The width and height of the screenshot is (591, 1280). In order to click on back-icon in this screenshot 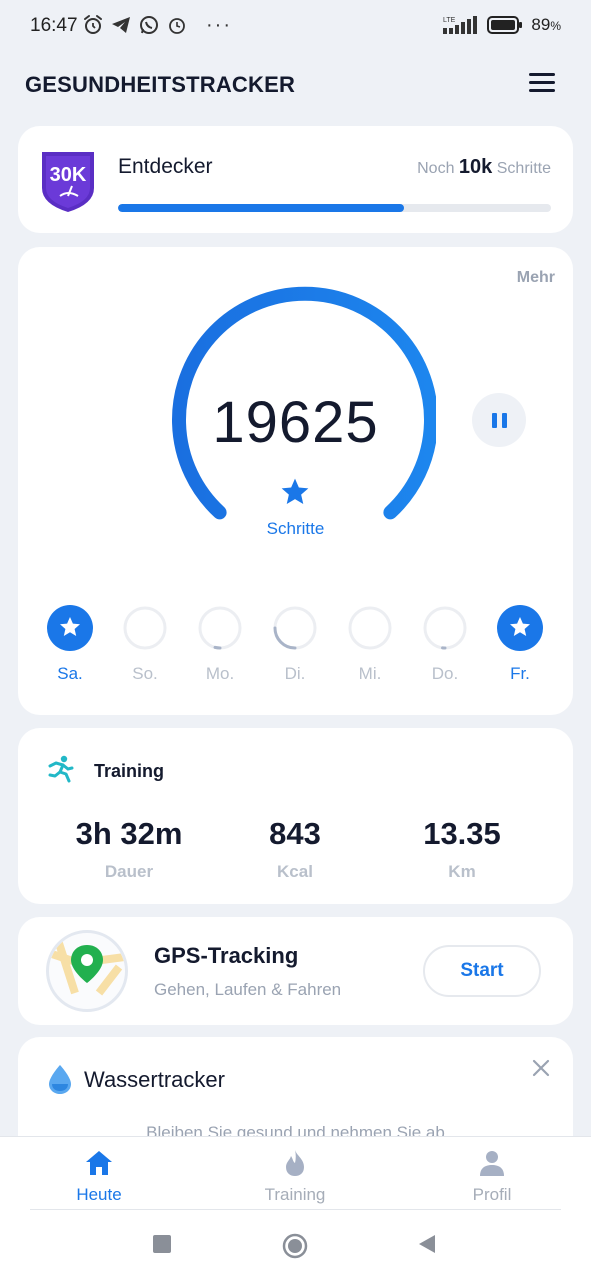, I will do `click(427, 1244)`.